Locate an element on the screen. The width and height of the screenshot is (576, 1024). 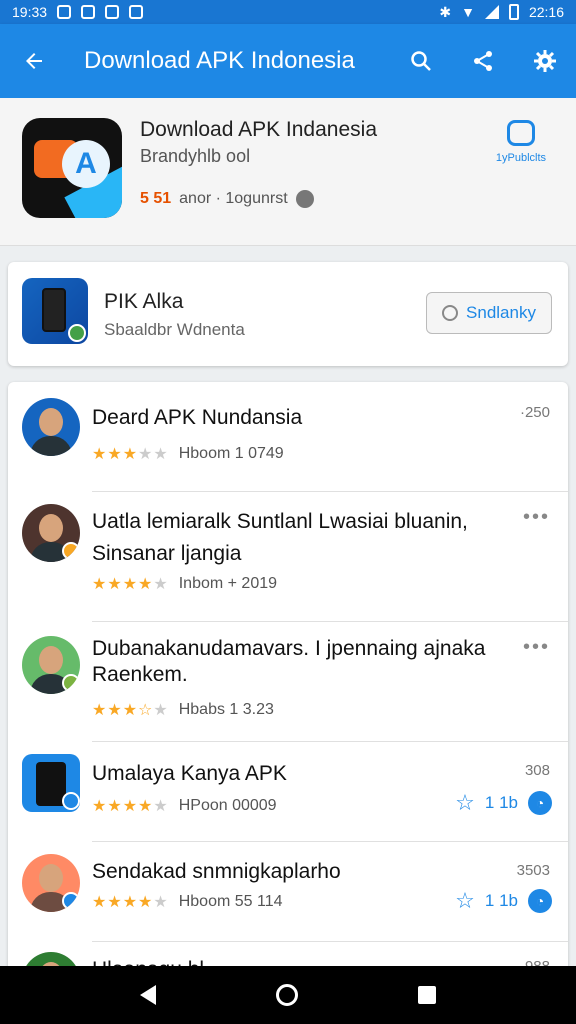
verified-check-icon is located at coordinates (77, 333).